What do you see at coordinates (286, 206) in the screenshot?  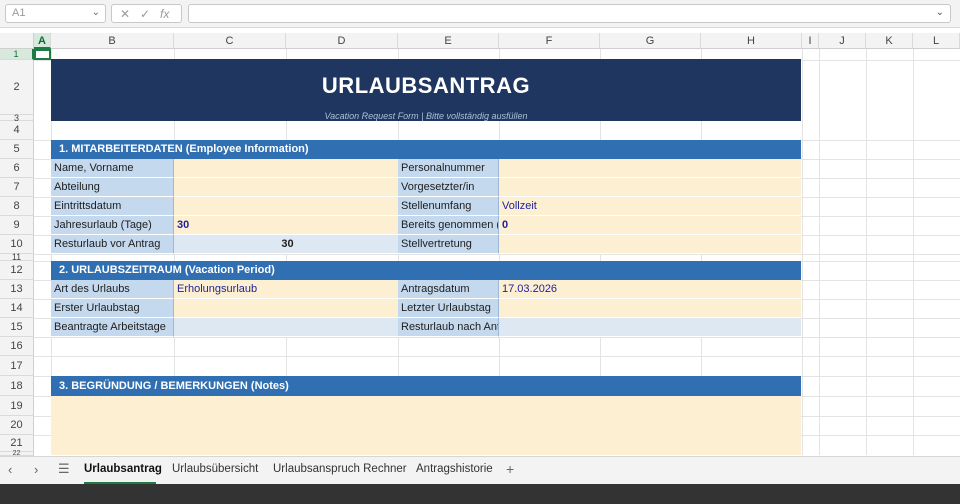 I see `entry-date-input` at bounding box center [286, 206].